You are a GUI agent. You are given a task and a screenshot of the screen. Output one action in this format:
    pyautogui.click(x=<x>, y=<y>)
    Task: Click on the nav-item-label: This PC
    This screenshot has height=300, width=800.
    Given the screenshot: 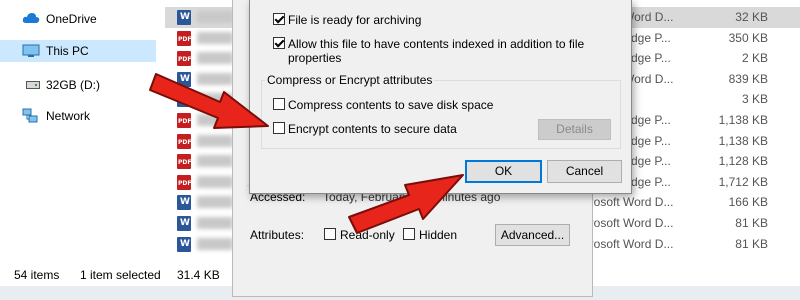 What is the action you would take?
    pyautogui.click(x=67, y=51)
    